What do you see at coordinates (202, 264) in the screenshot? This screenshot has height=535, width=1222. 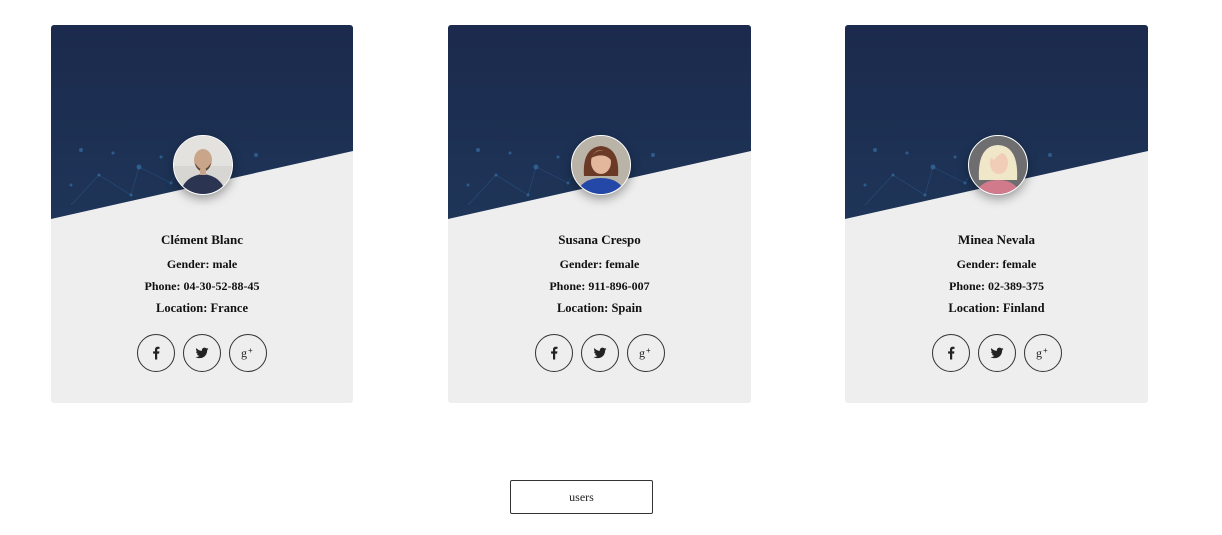 I see `user-gender: Gender: male` at bounding box center [202, 264].